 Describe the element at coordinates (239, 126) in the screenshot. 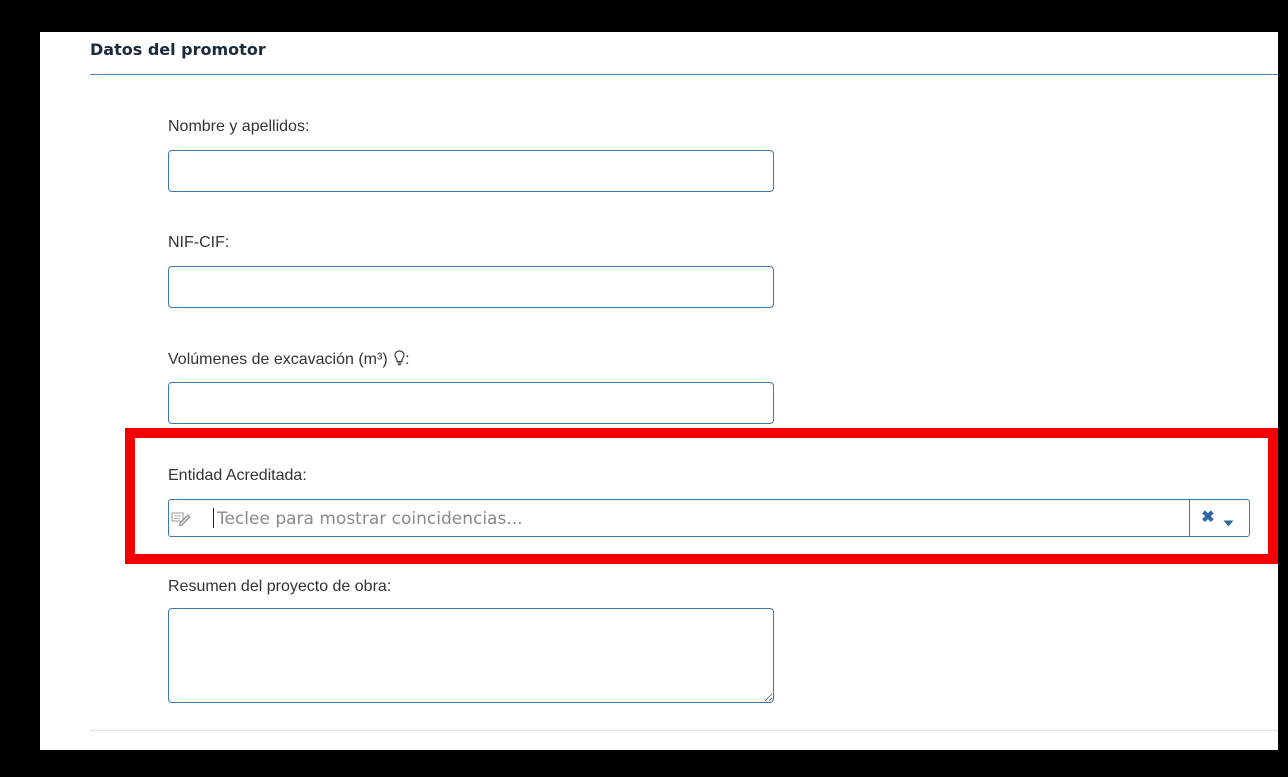

I see `nombre-label: Nombre y apellidos:` at that location.